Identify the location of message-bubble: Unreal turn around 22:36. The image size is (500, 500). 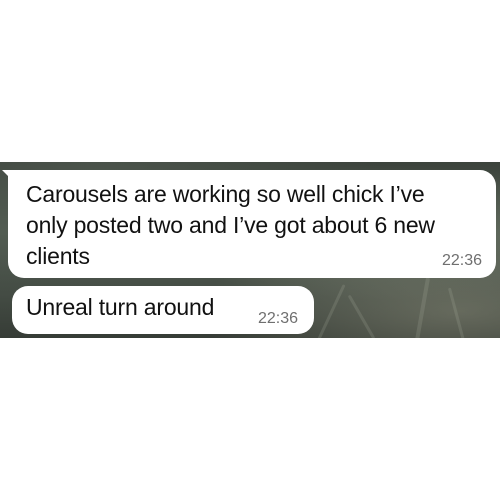
(163, 310).